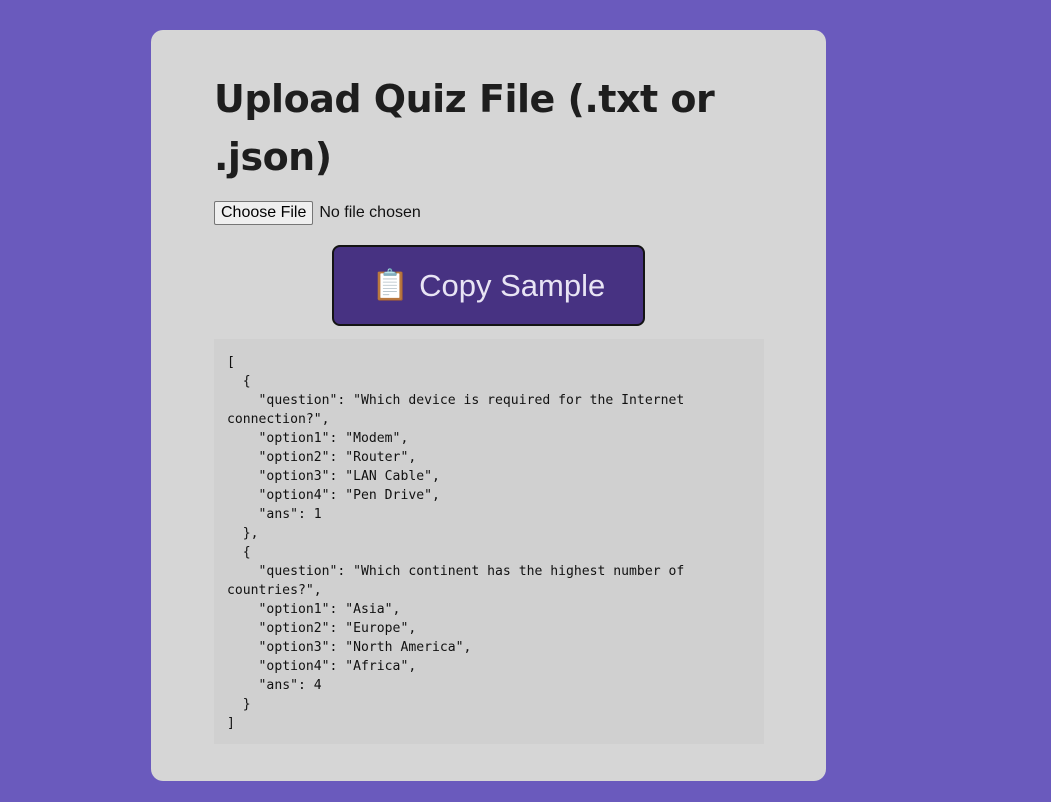  I want to click on copy-sample-button: 📋 Copy Sample, so click(488, 285).